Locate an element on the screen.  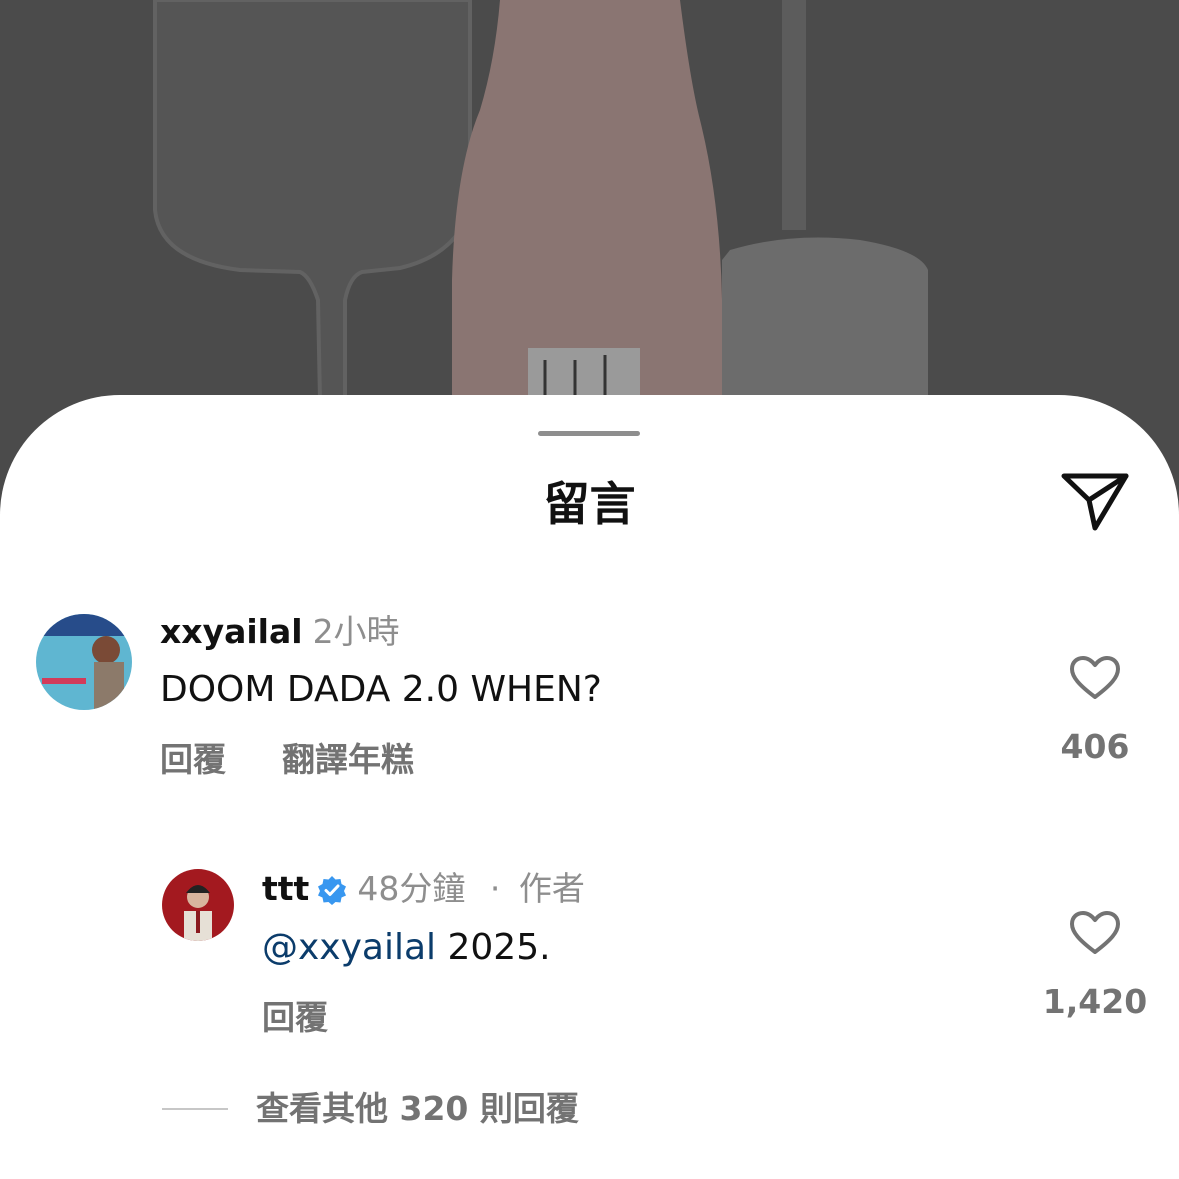
share-send-icon is located at coordinates (1095, 502).